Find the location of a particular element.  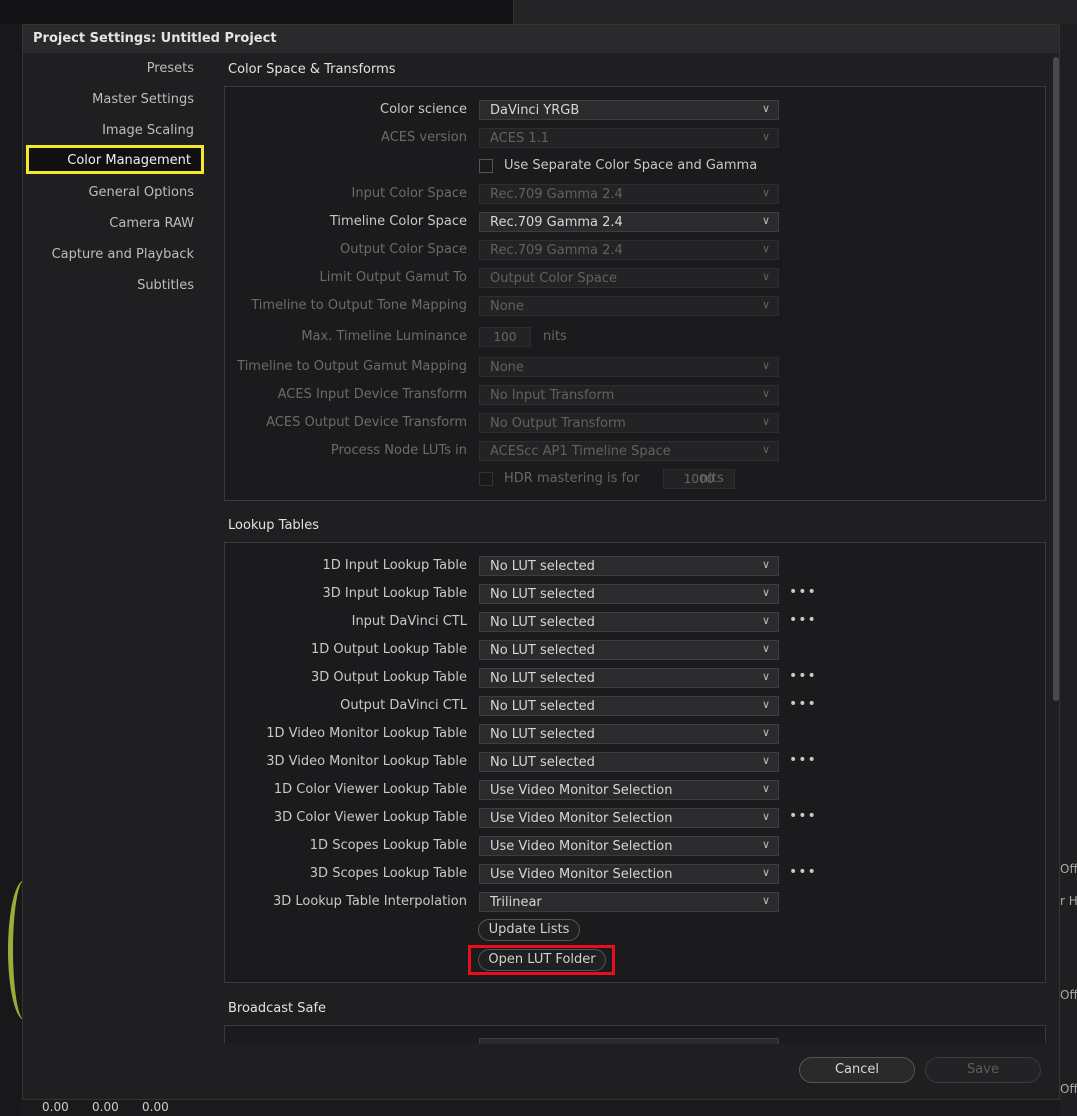

timeline-color-space-dropdown: Rec.709 Gamma 2.4 ∨ is located at coordinates (629, 222).